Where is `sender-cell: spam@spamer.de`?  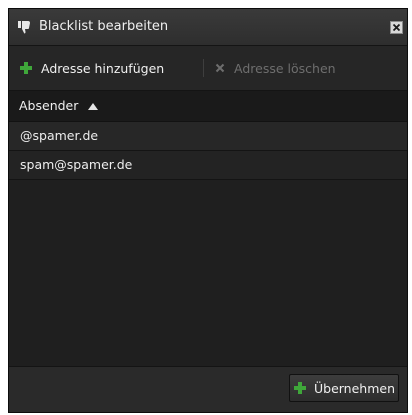 sender-cell: spam@spamer.de is located at coordinates (76, 164).